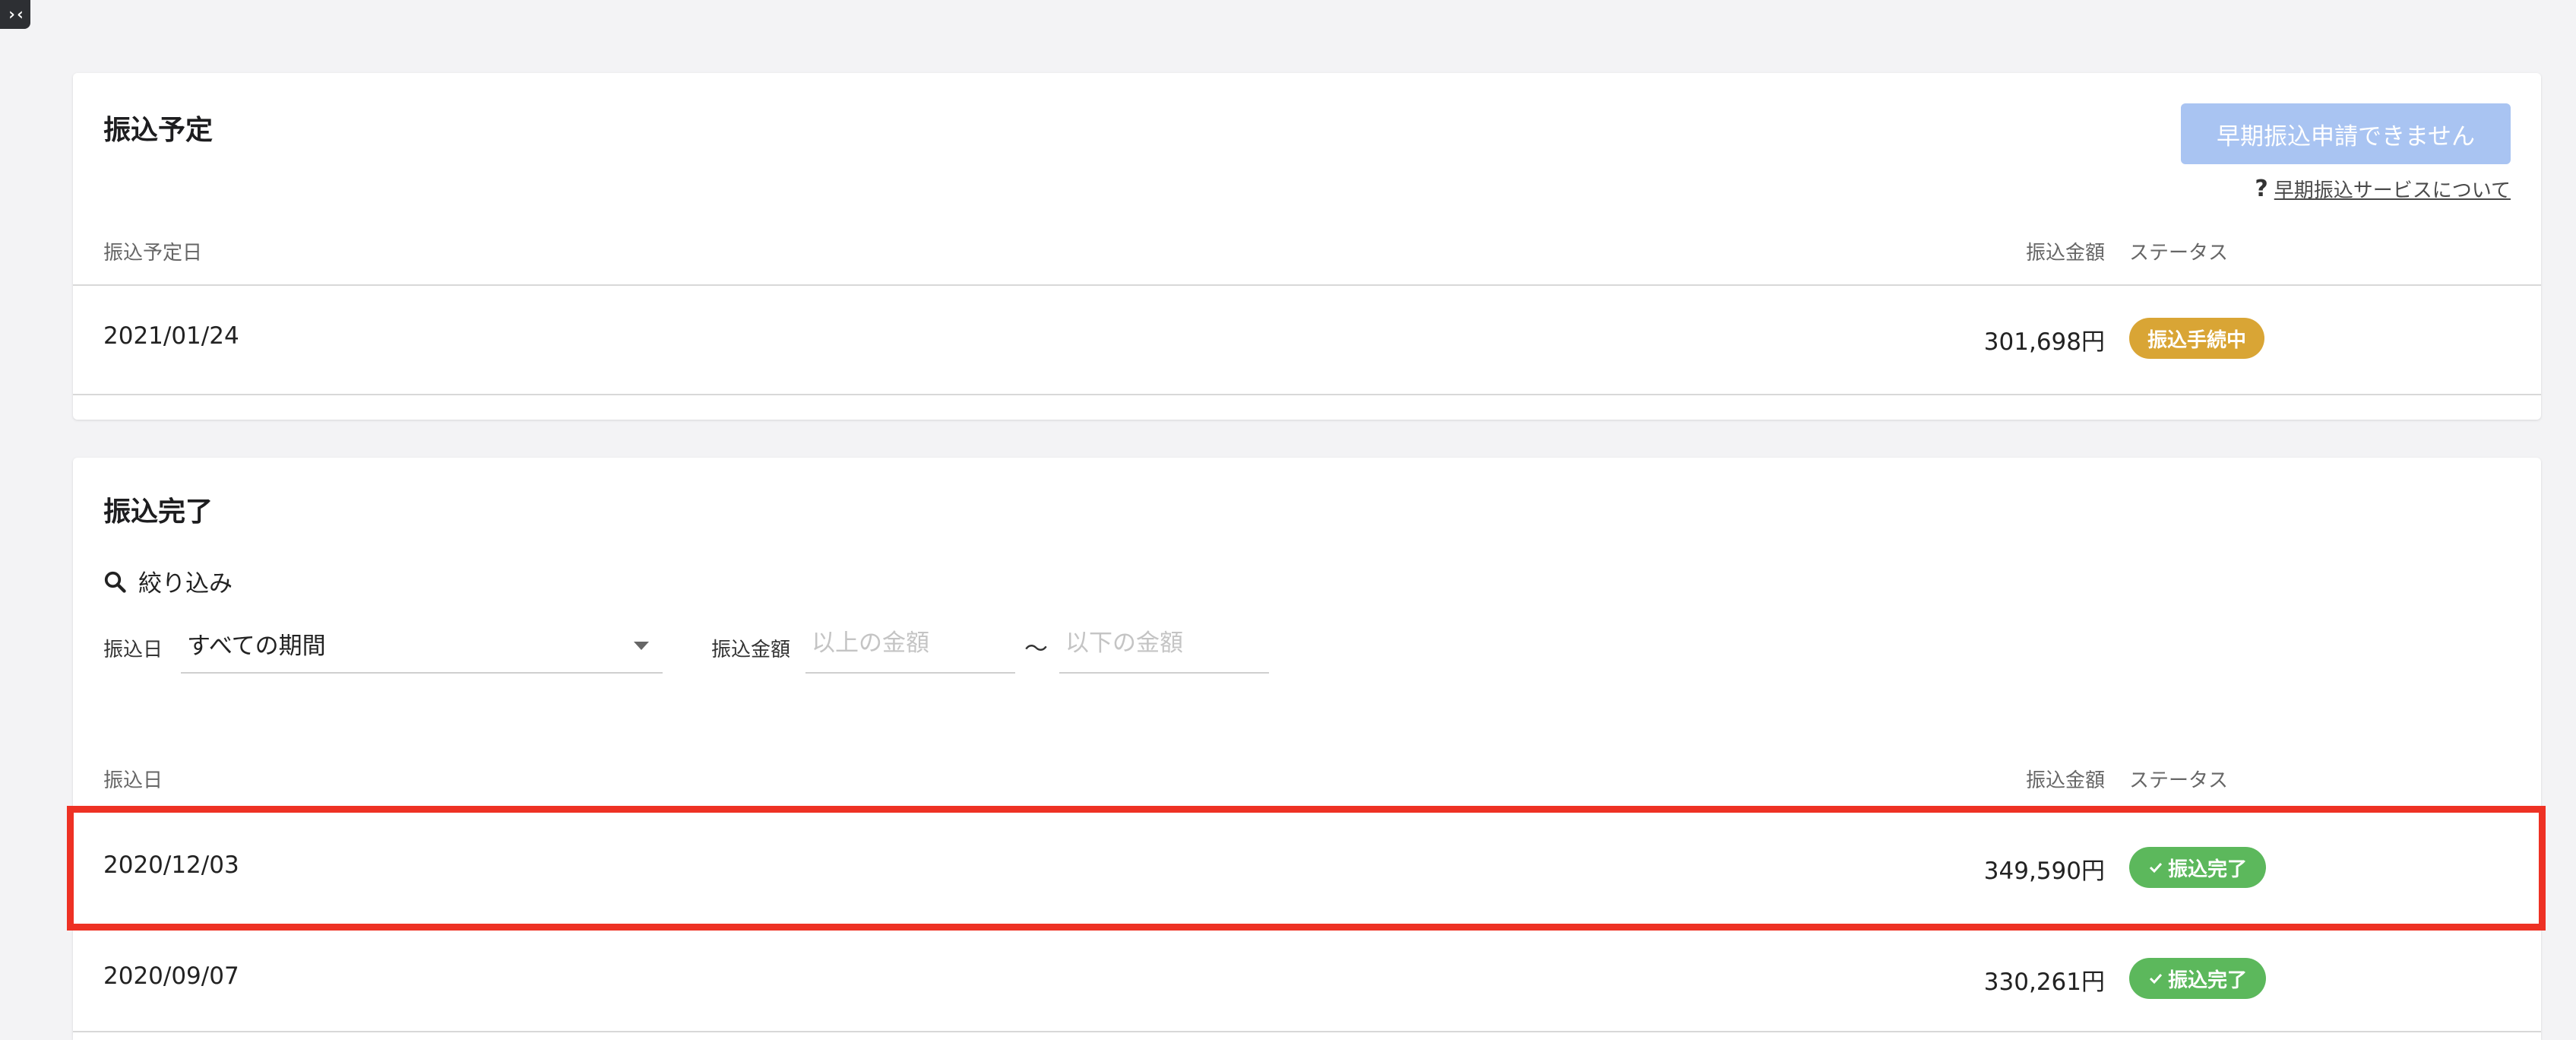 Image resolution: width=2576 pixels, height=1040 pixels. Describe the element at coordinates (171, 865) in the screenshot. I see `row-date: 2020/12/03` at that location.